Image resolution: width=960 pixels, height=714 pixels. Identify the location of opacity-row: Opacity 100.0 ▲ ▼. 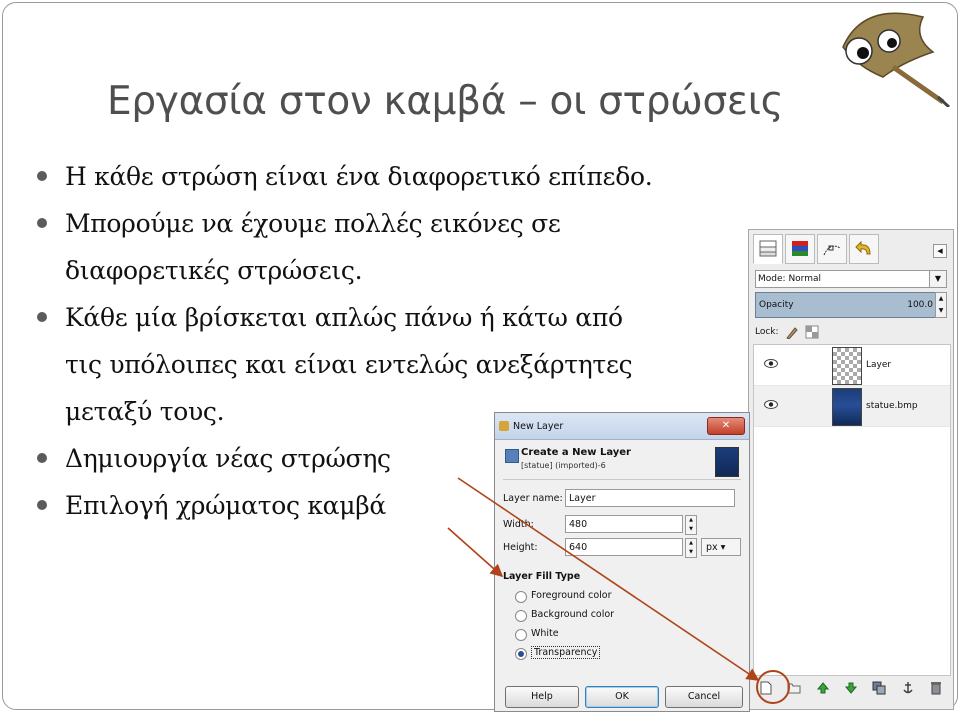
(851, 305).